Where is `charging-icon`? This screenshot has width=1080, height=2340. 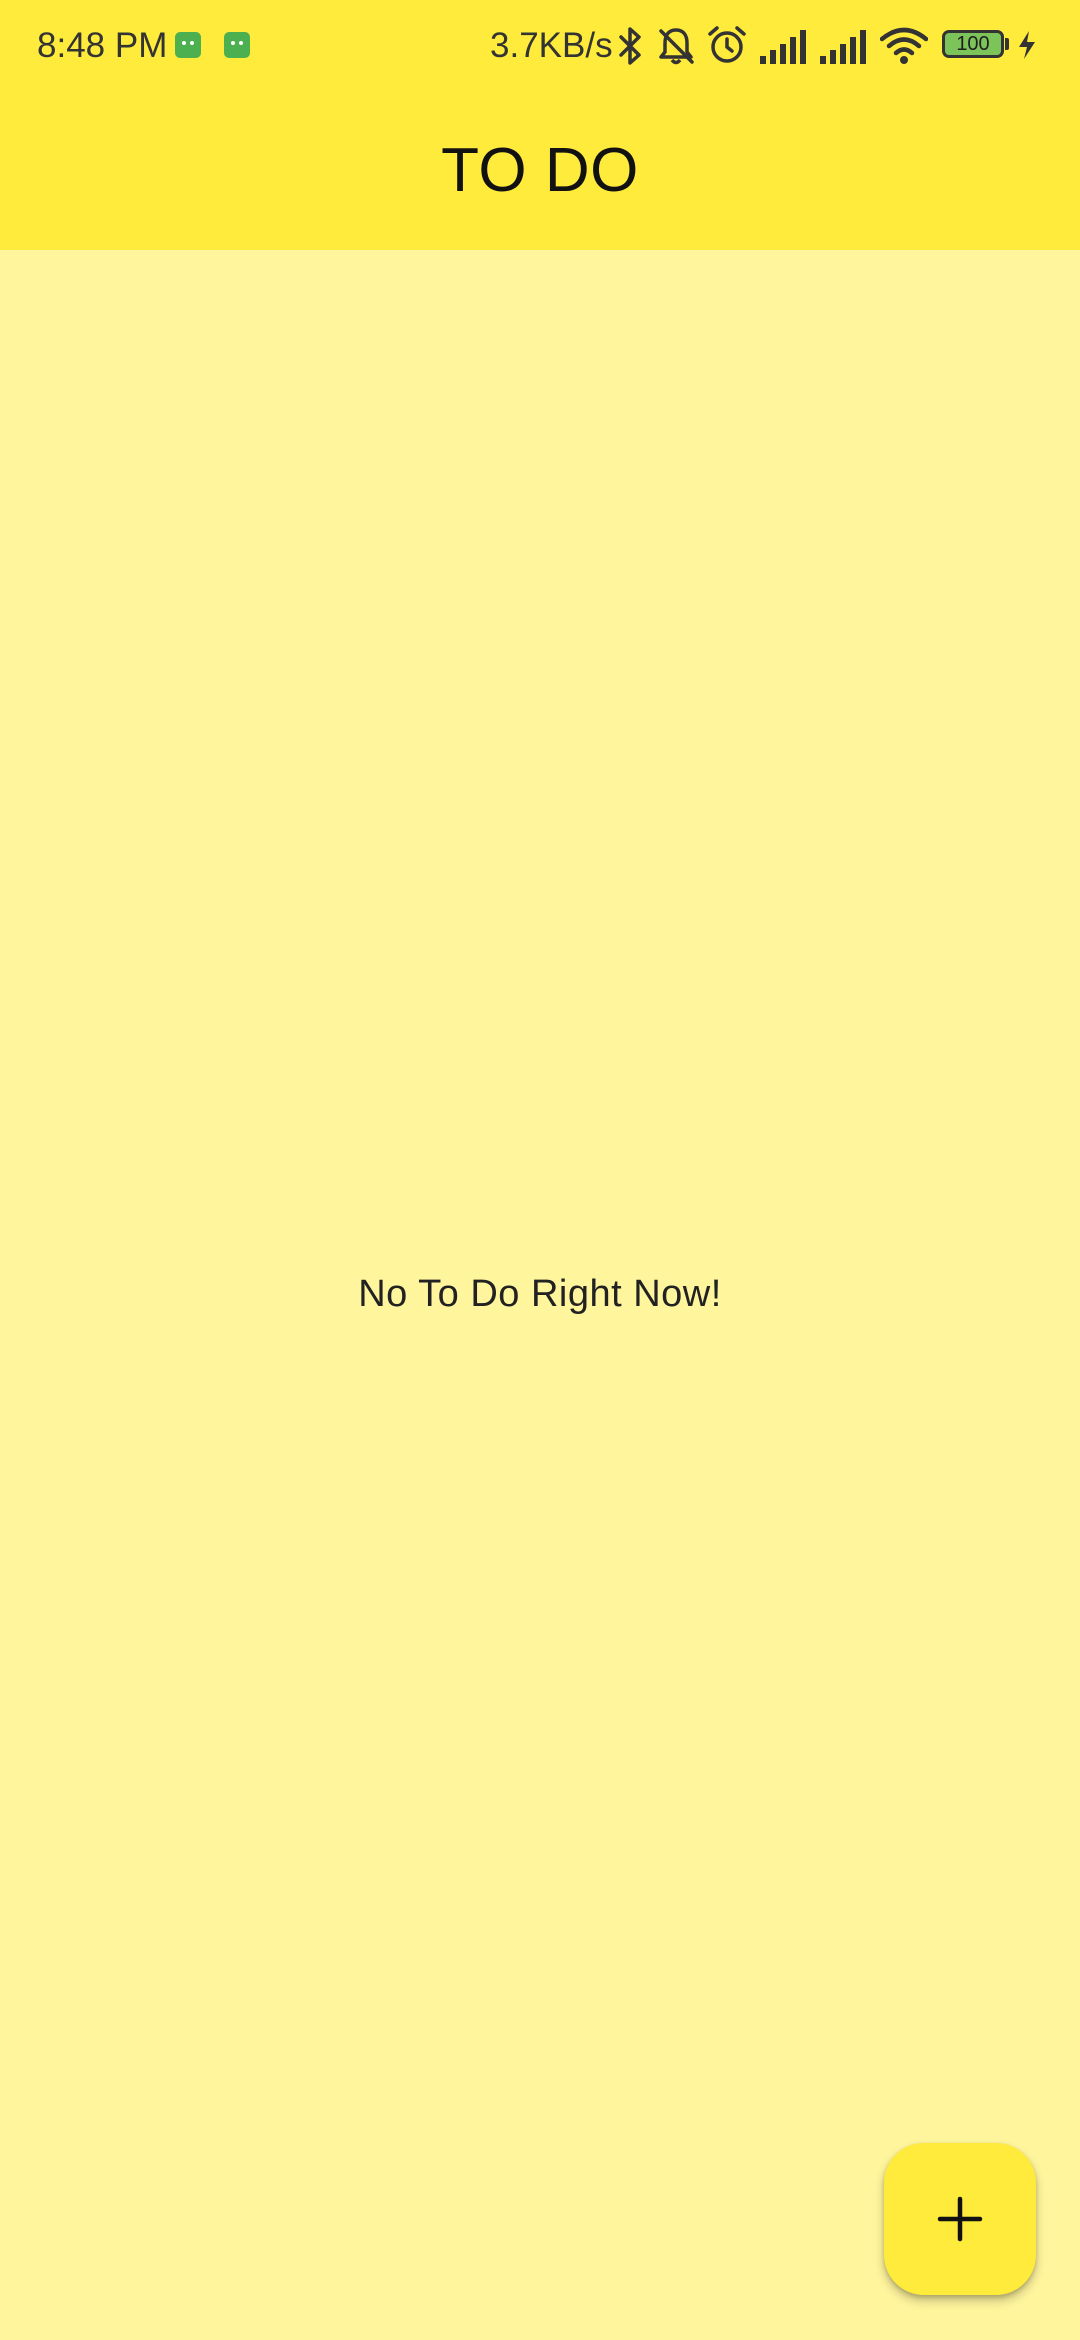 charging-icon is located at coordinates (1027, 45).